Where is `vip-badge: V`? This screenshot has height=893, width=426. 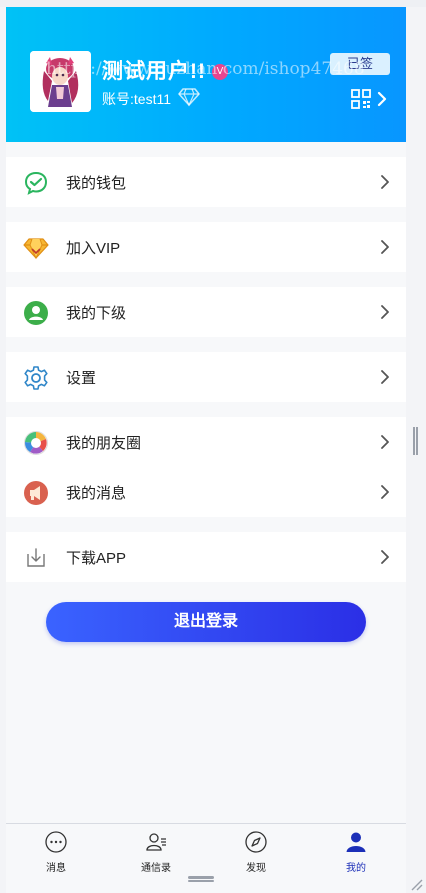
vip-badge: V is located at coordinates (220, 72).